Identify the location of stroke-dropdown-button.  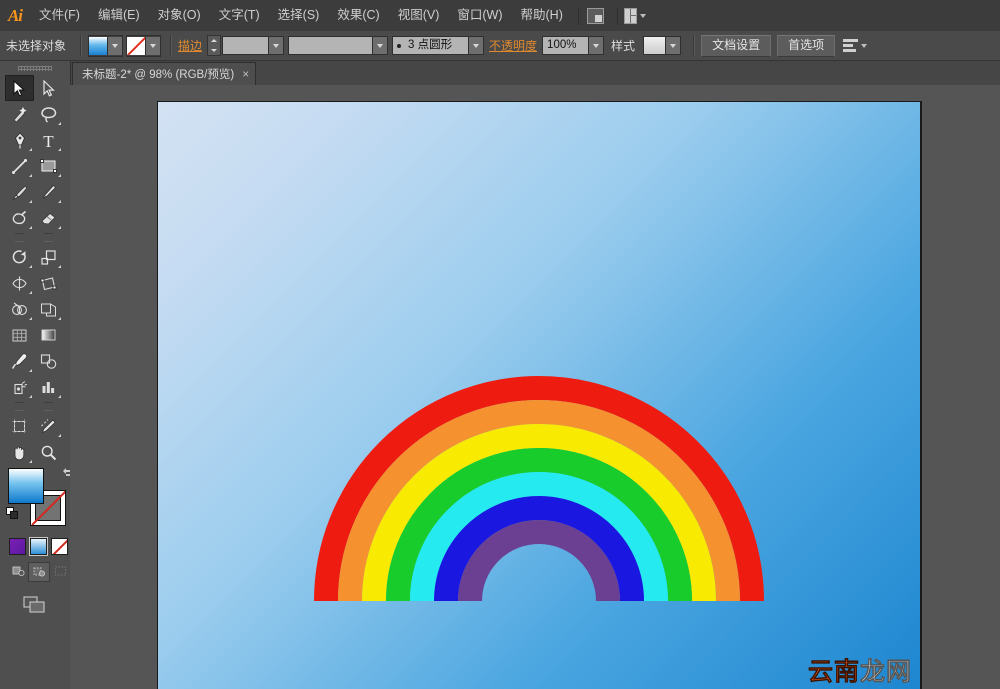
(153, 45).